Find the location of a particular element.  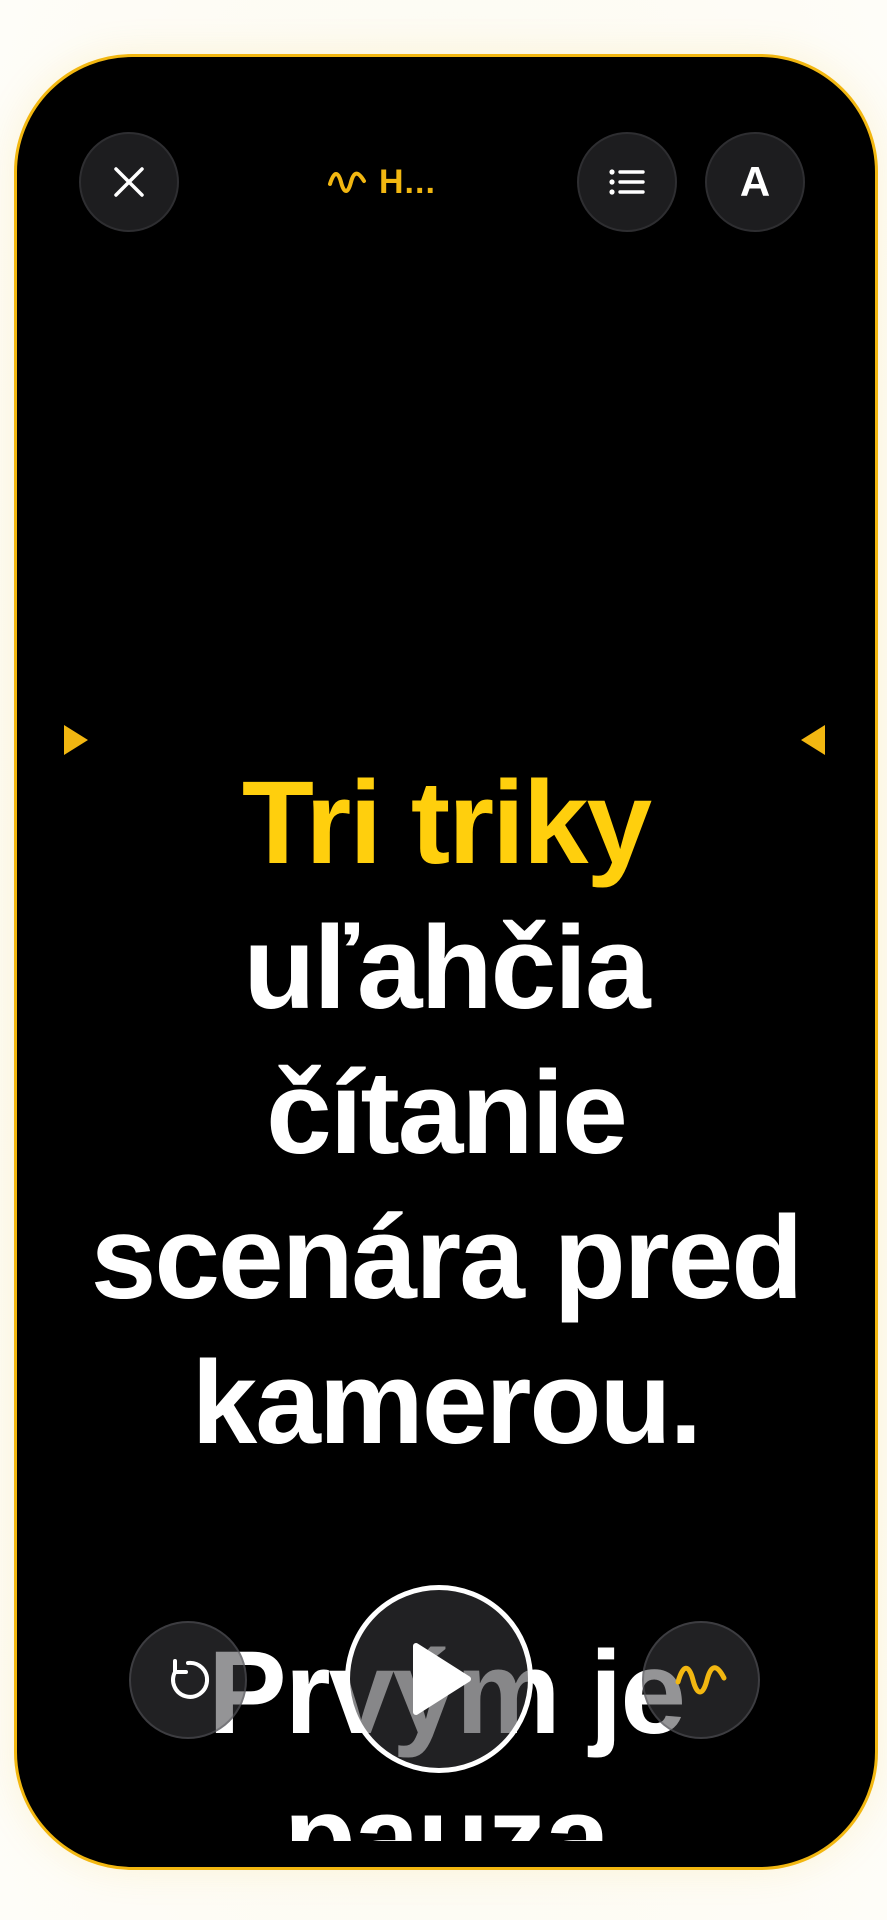

font-settings-button: A is located at coordinates (755, 182).